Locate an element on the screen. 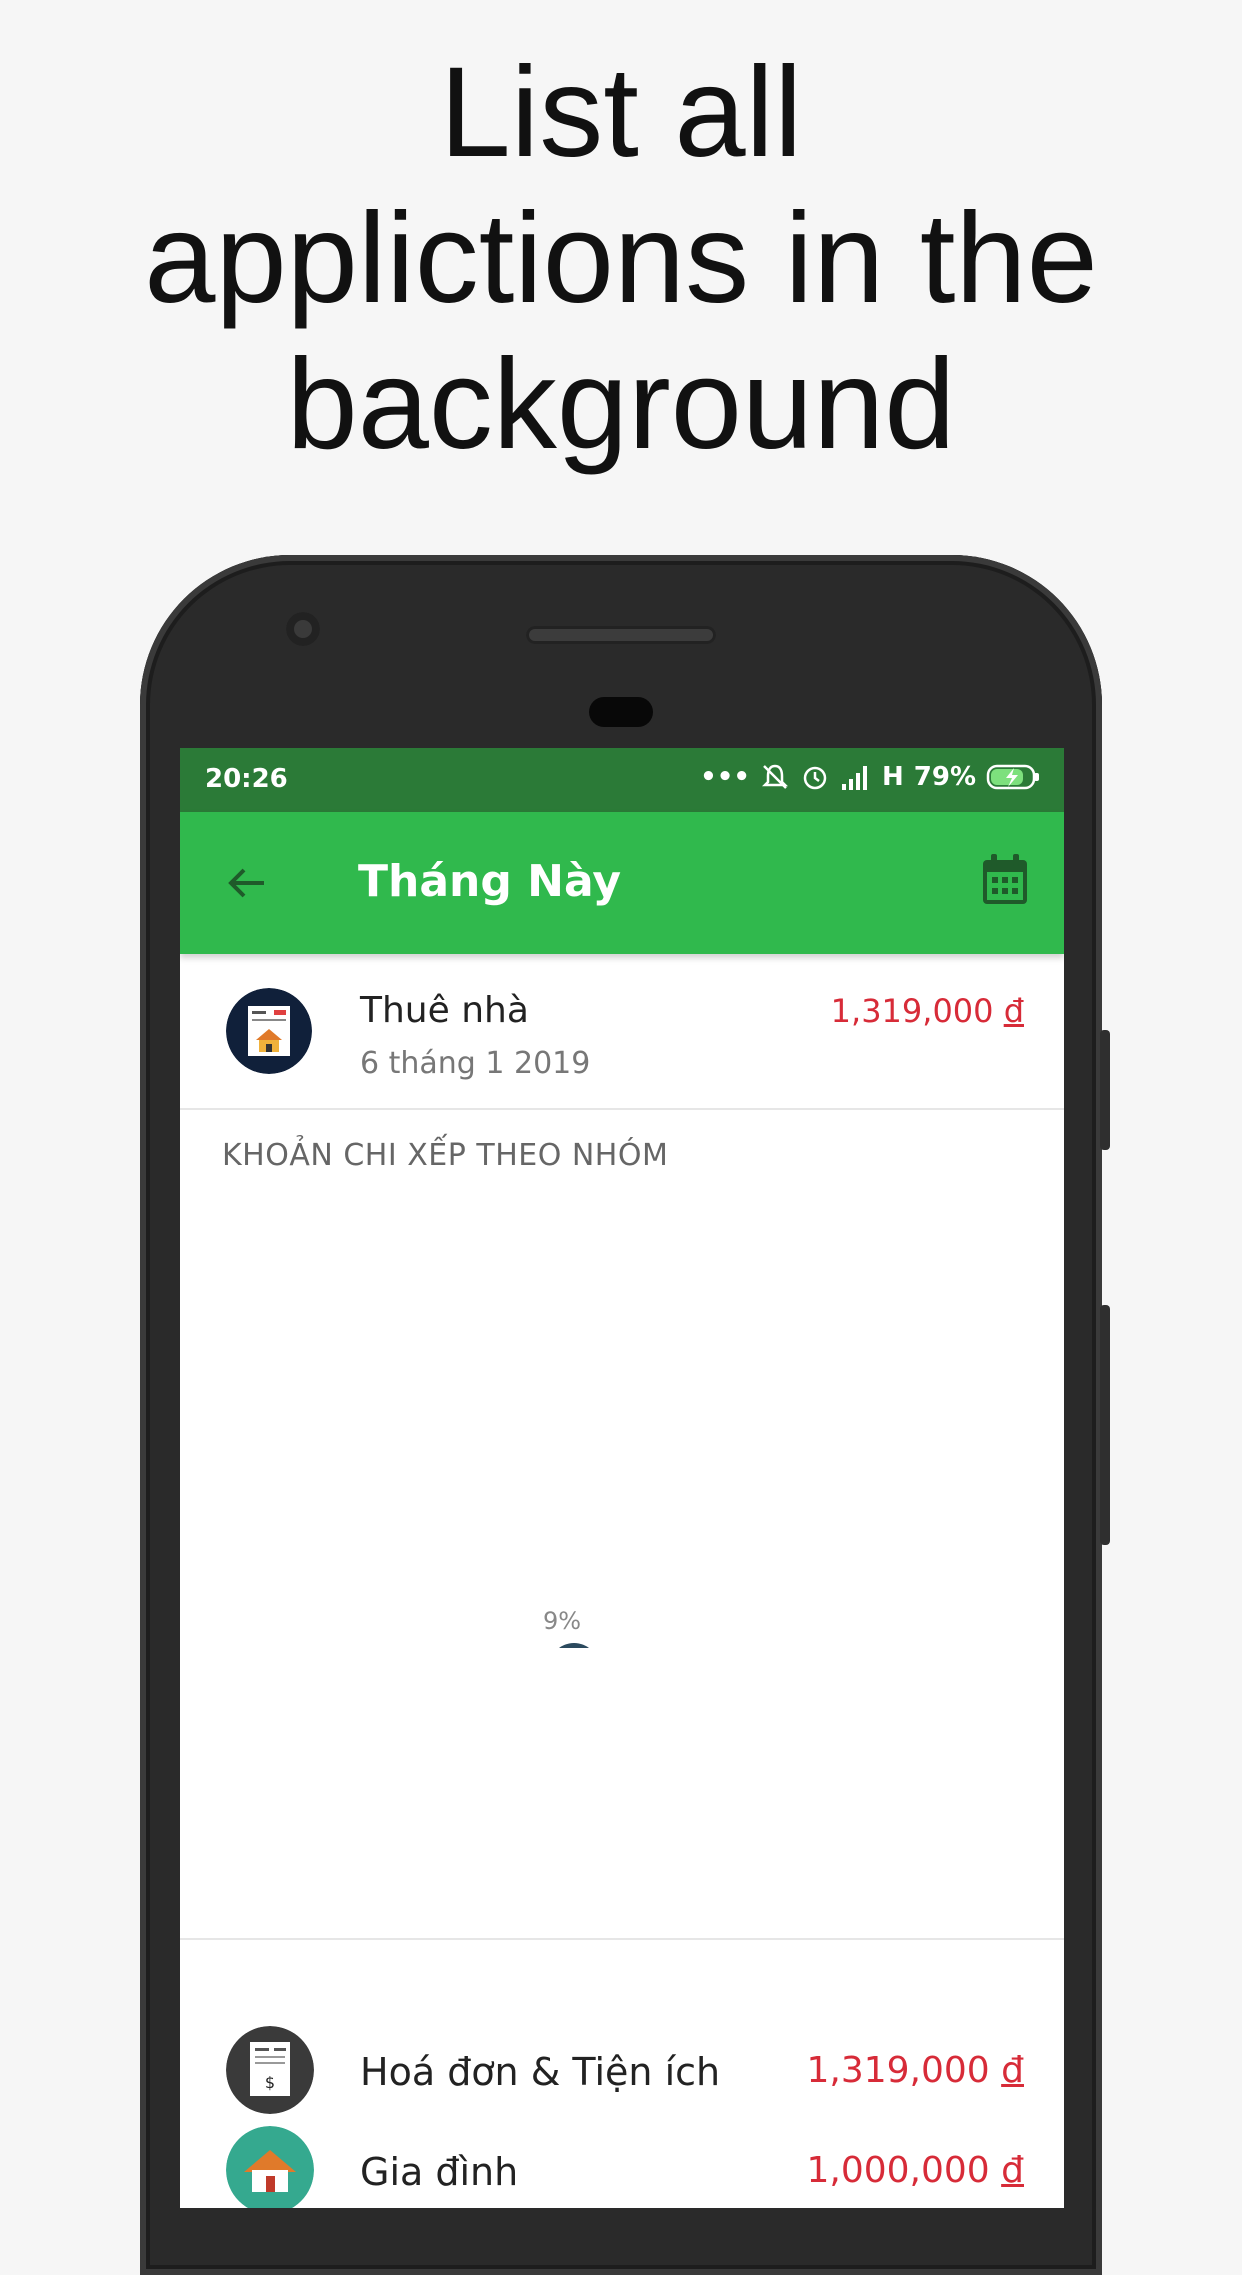  battery-percent: 79% is located at coordinates (944, 777).